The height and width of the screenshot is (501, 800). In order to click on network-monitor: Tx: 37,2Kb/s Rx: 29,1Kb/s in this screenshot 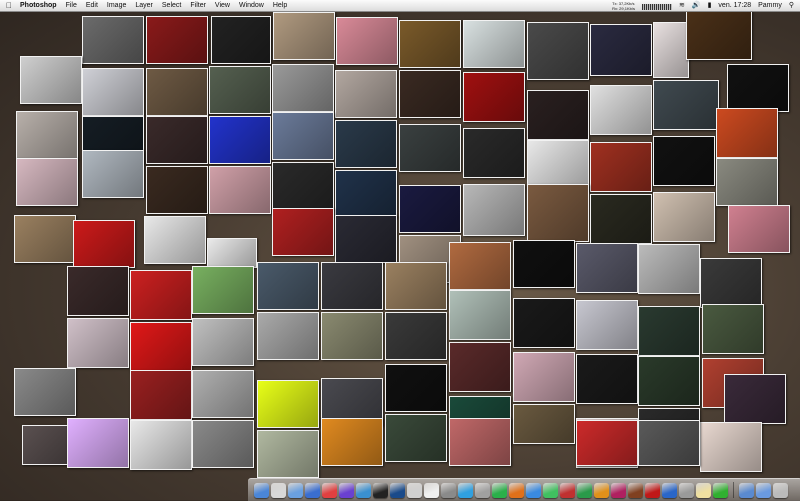, I will do `click(623, 6)`.